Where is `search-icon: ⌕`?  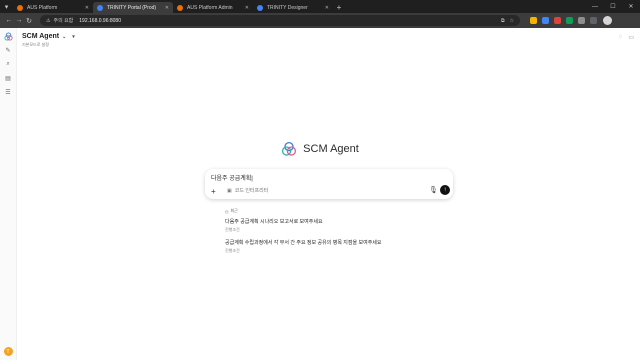
search-icon: ⌕ is located at coordinates (8, 64).